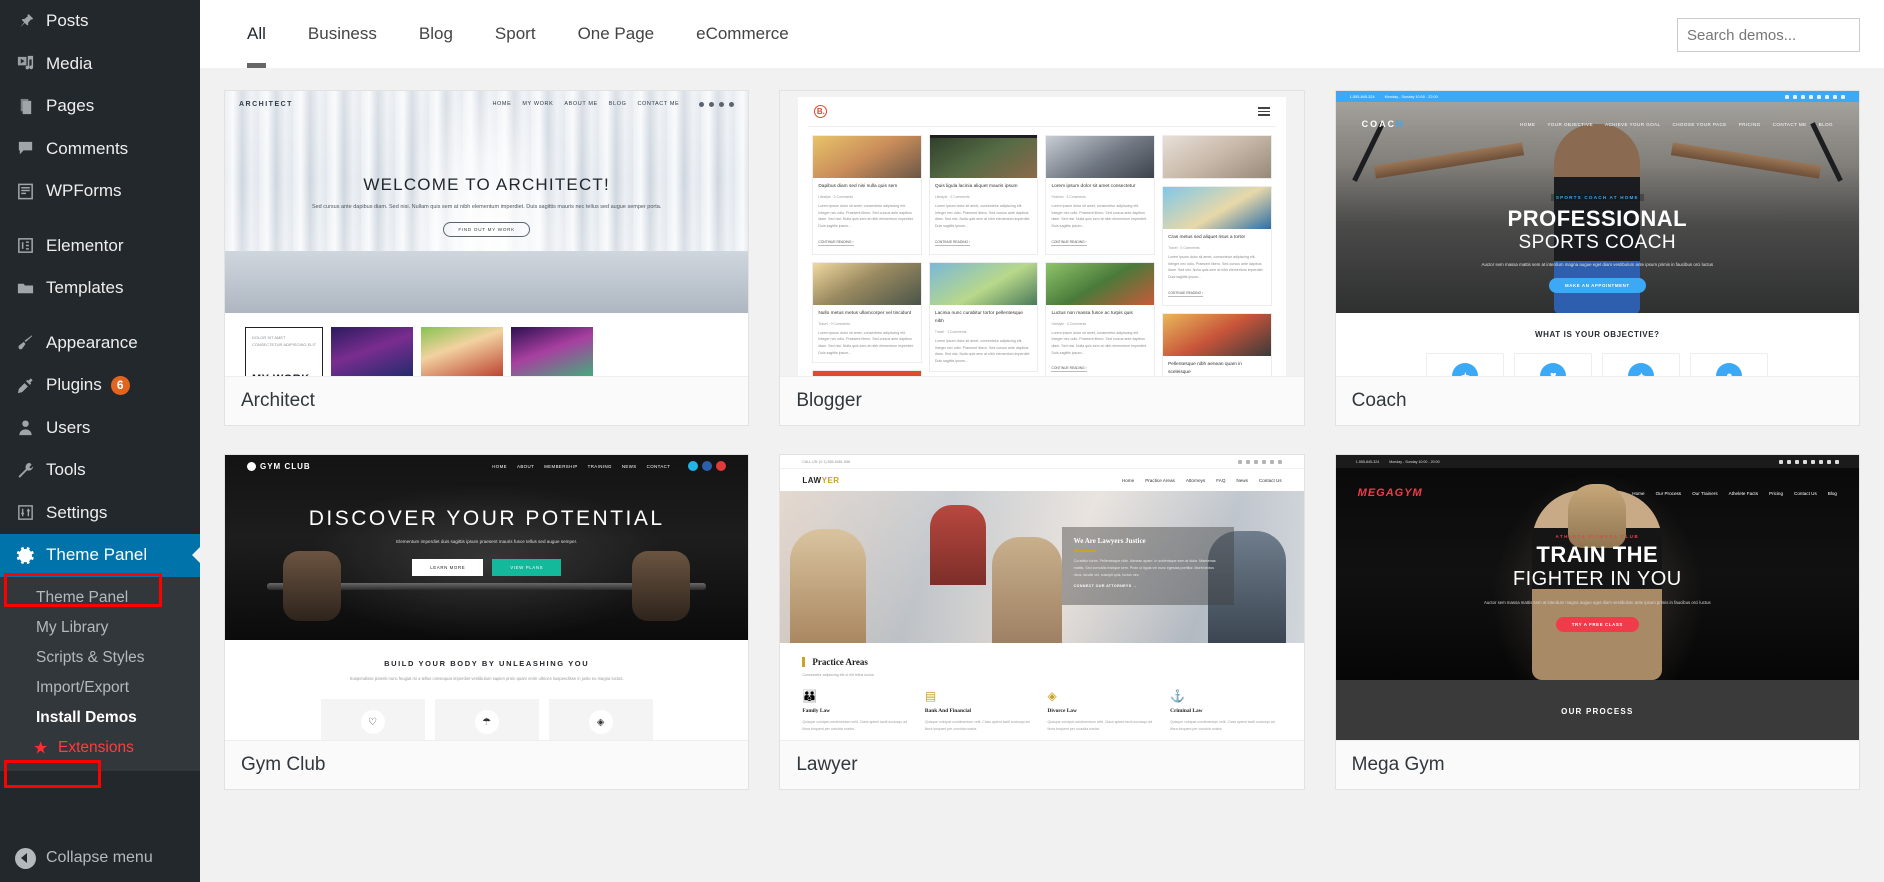 Image resolution: width=1884 pixels, height=882 pixels. I want to click on tools-wrench-icon, so click(25, 470).